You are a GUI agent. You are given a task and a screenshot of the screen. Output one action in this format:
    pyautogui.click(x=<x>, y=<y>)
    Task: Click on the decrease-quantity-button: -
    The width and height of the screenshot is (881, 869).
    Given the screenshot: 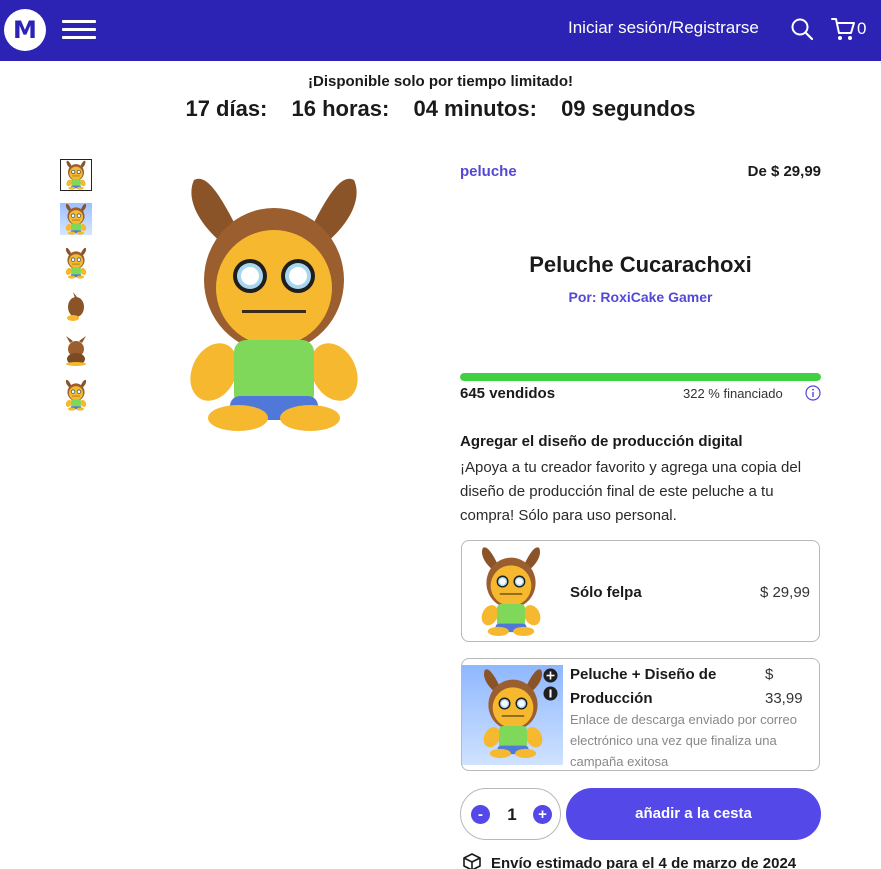 What is the action you would take?
    pyautogui.click(x=480, y=814)
    